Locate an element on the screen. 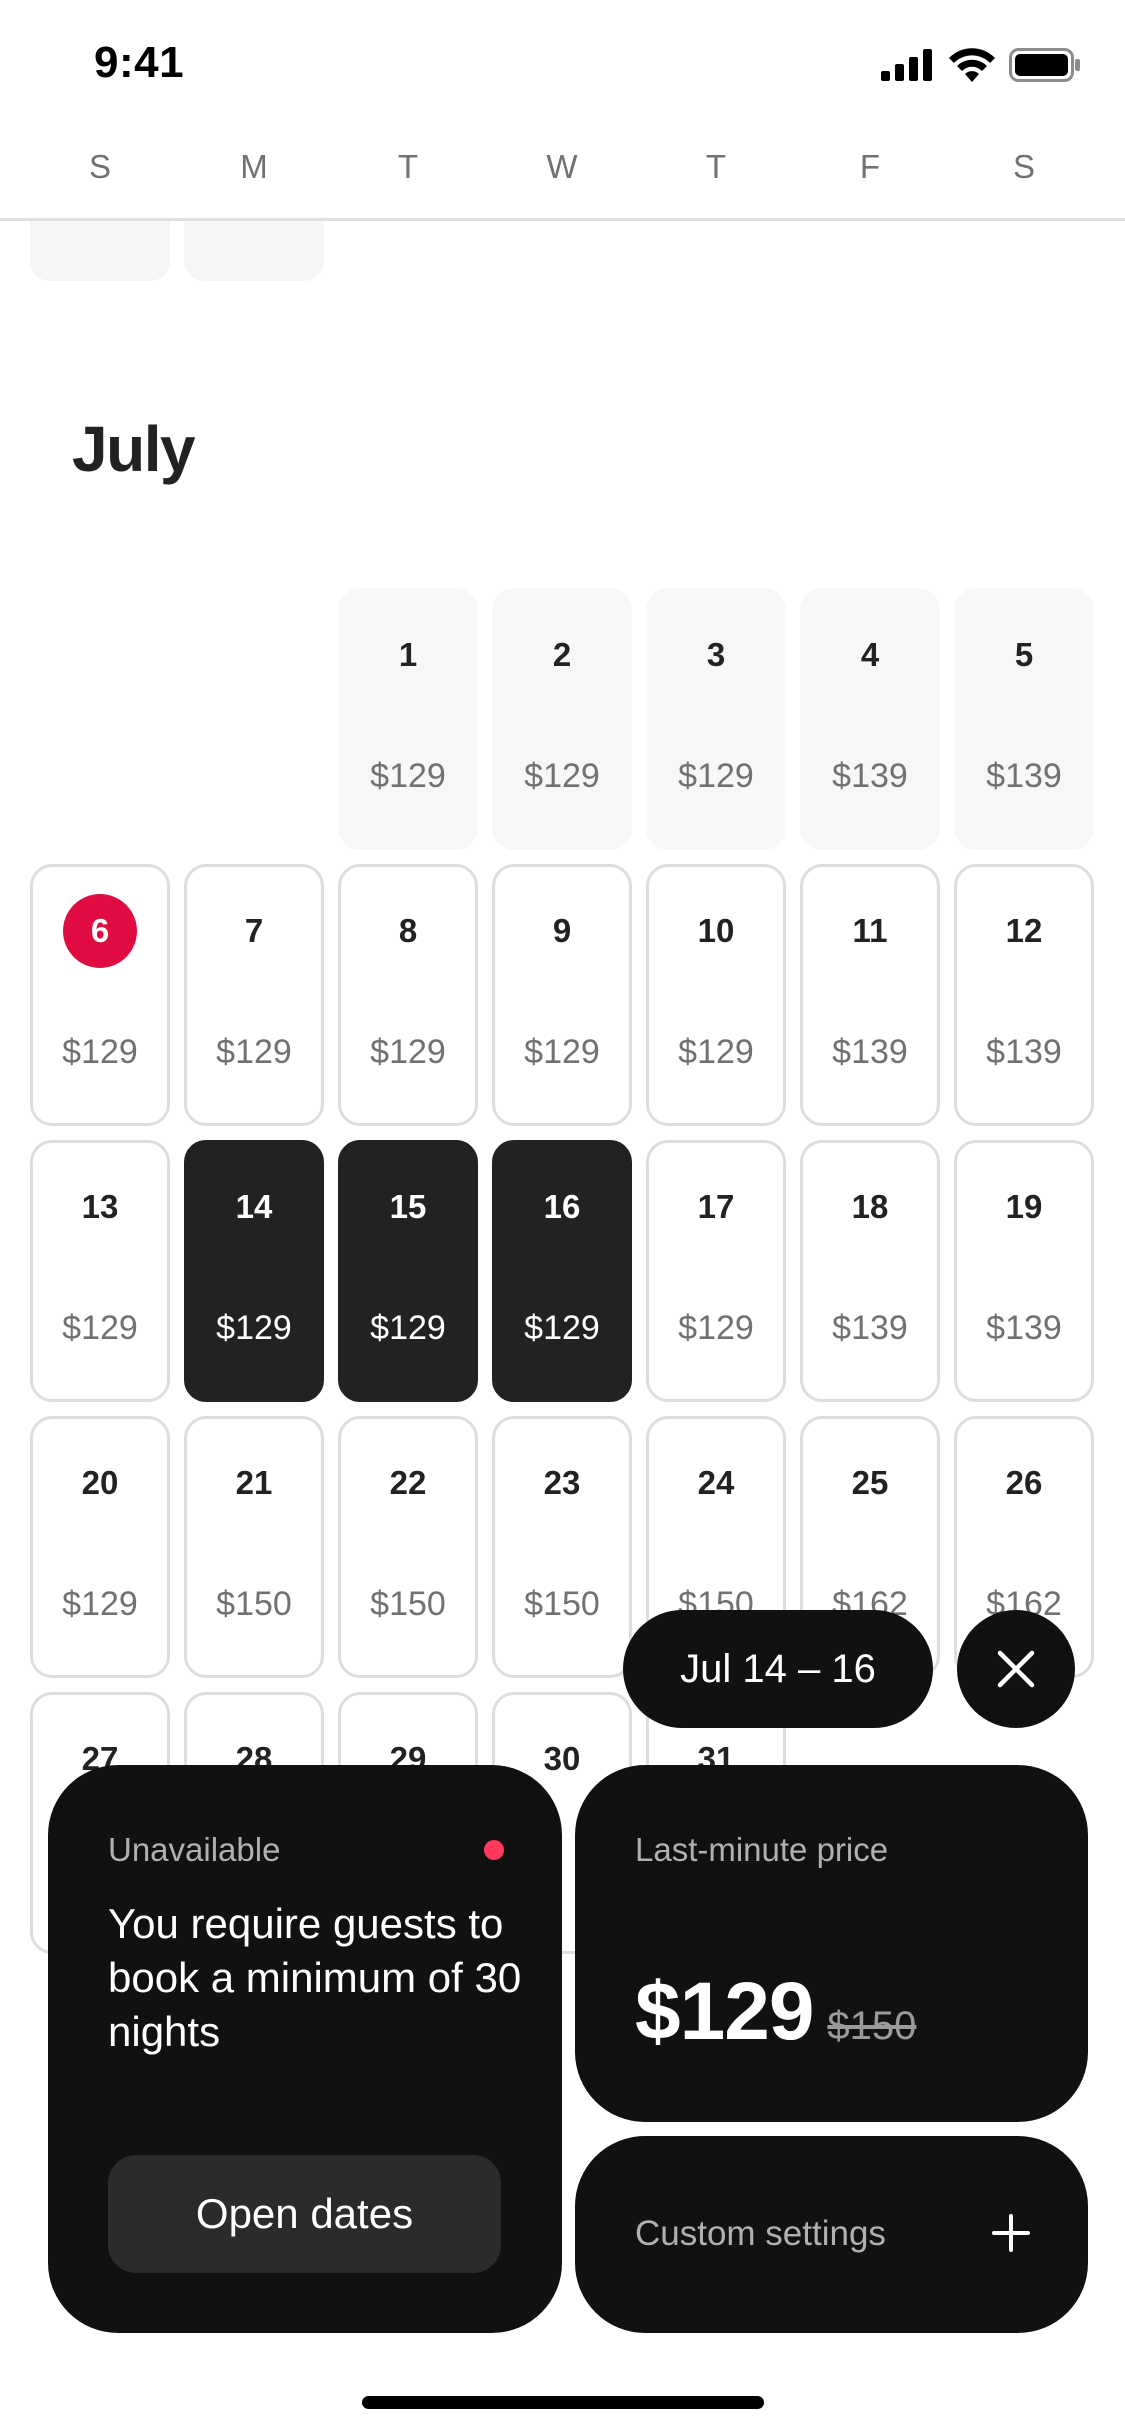  calendar-day-17: 17 $129 is located at coordinates (716, 1271).